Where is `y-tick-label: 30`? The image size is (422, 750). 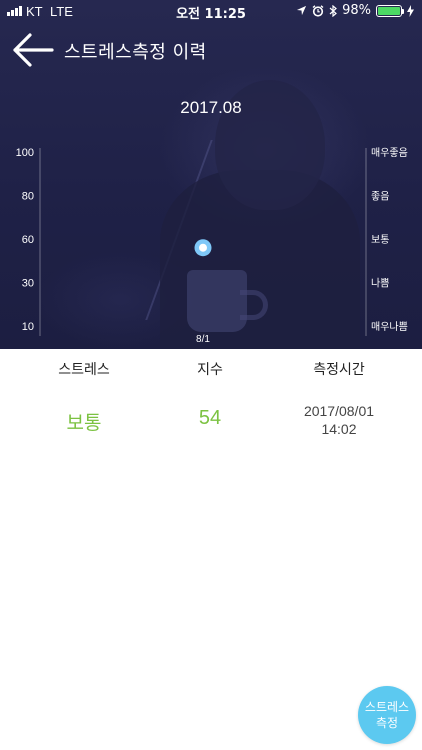
y-tick-label: 30 is located at coordinates (28, 284).